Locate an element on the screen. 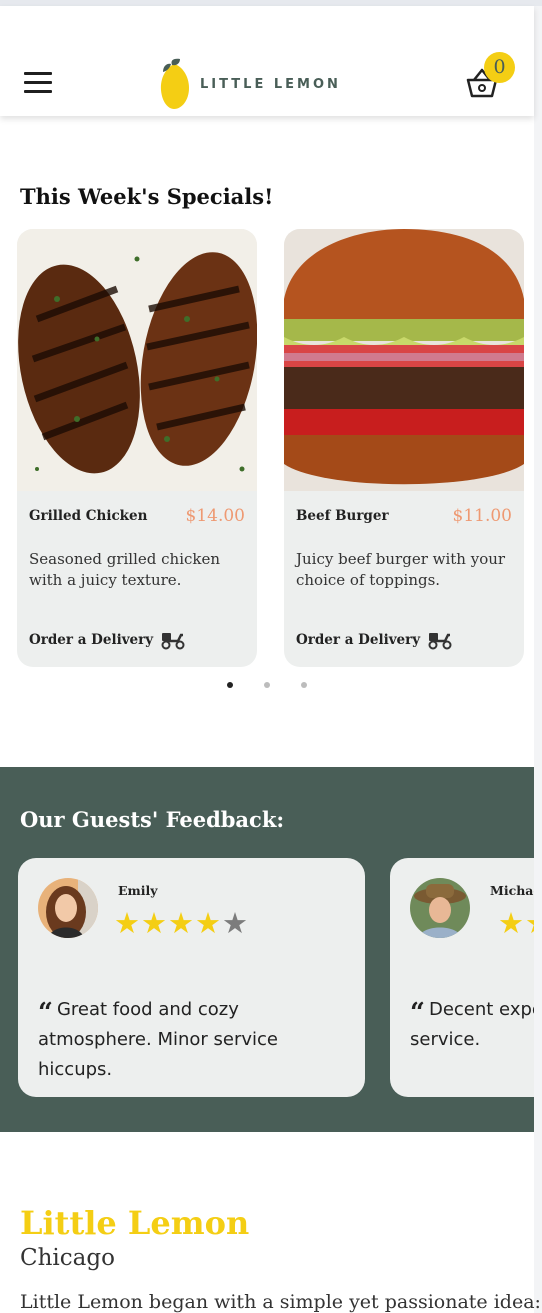  scrollbar-track is located at coordinates (538, 659).